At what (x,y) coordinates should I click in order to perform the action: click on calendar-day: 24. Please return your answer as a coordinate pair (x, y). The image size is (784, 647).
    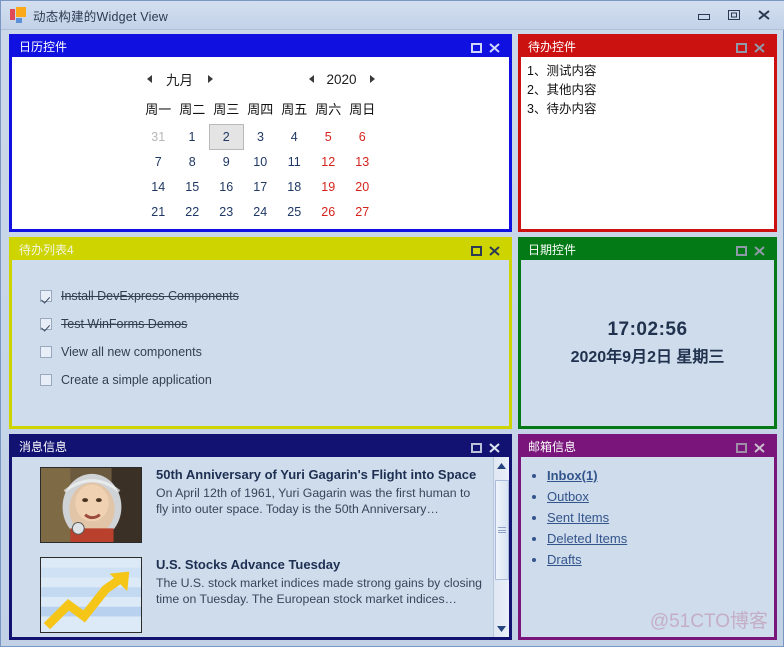
    Looking at the image, I should click on (260, 212).